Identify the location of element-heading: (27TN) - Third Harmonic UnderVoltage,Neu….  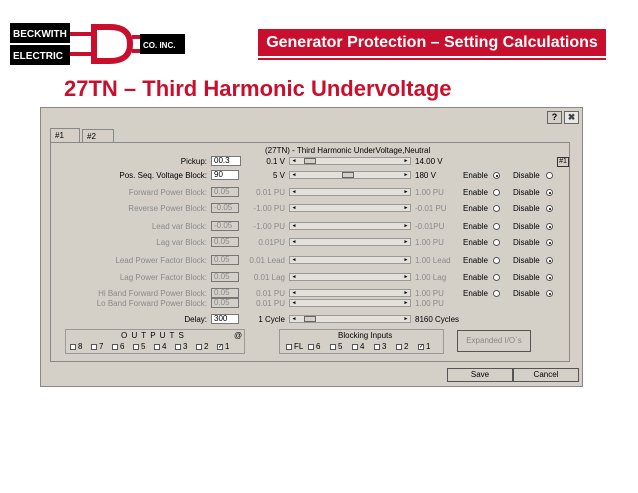
(348, 150).